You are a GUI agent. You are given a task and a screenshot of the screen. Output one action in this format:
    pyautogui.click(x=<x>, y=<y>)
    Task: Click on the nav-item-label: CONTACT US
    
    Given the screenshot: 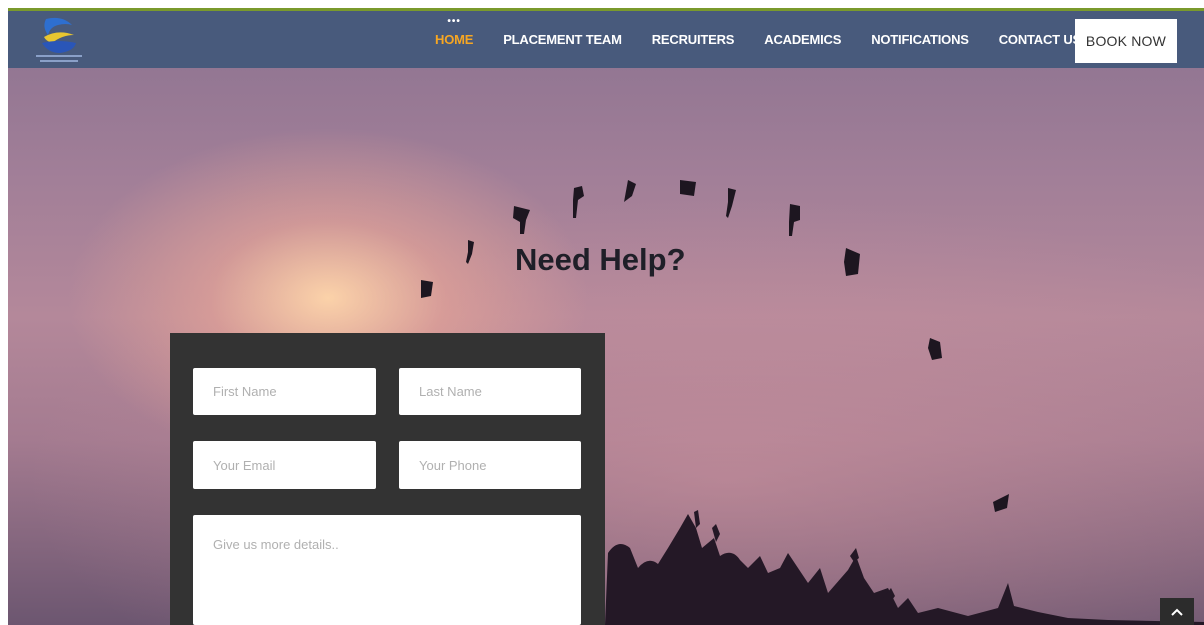 What is the action you would take?
    pyautogui.click(x=1039, y=39)
    